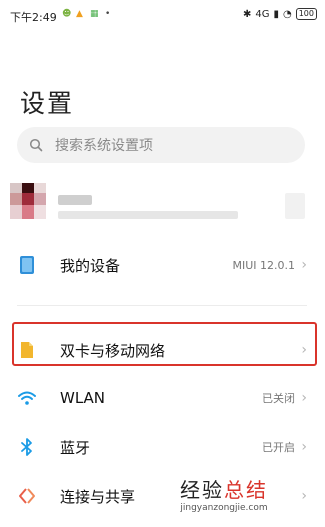 The height and width of the screenshot is (527, 325). I want to click on device-icon, so click(27, 265).